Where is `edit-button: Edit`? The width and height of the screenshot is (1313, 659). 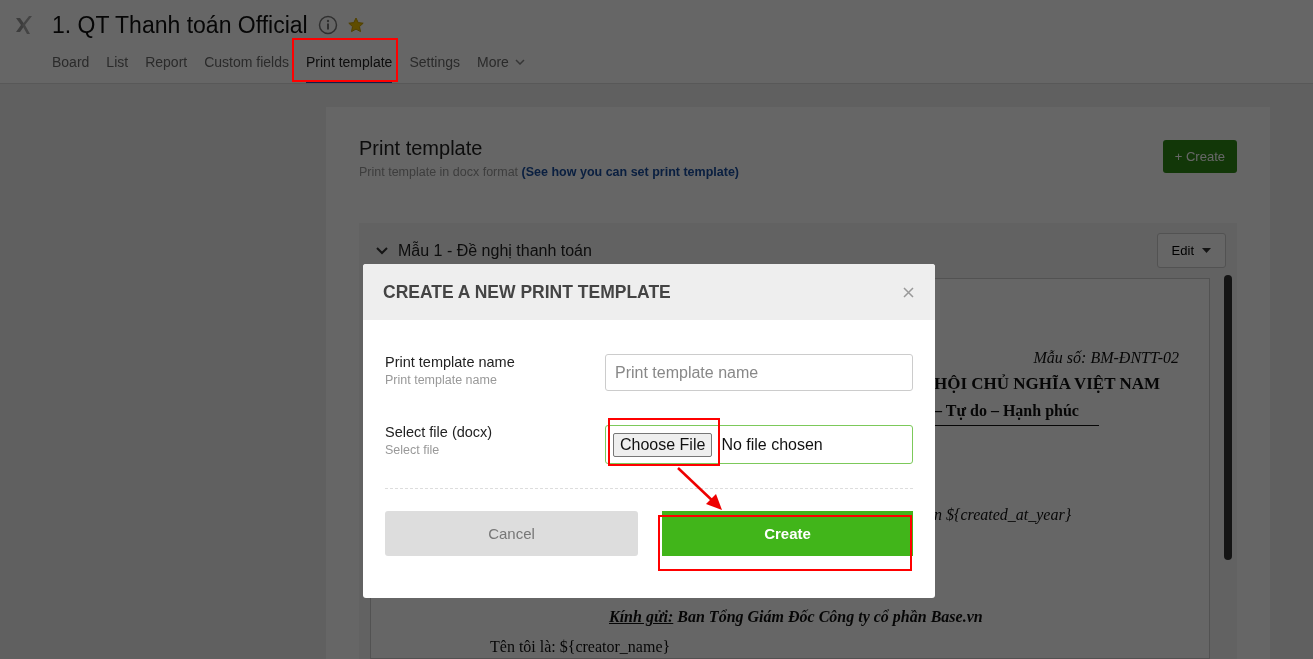
edit-button: Edit is located at coordinates (1191, 250).